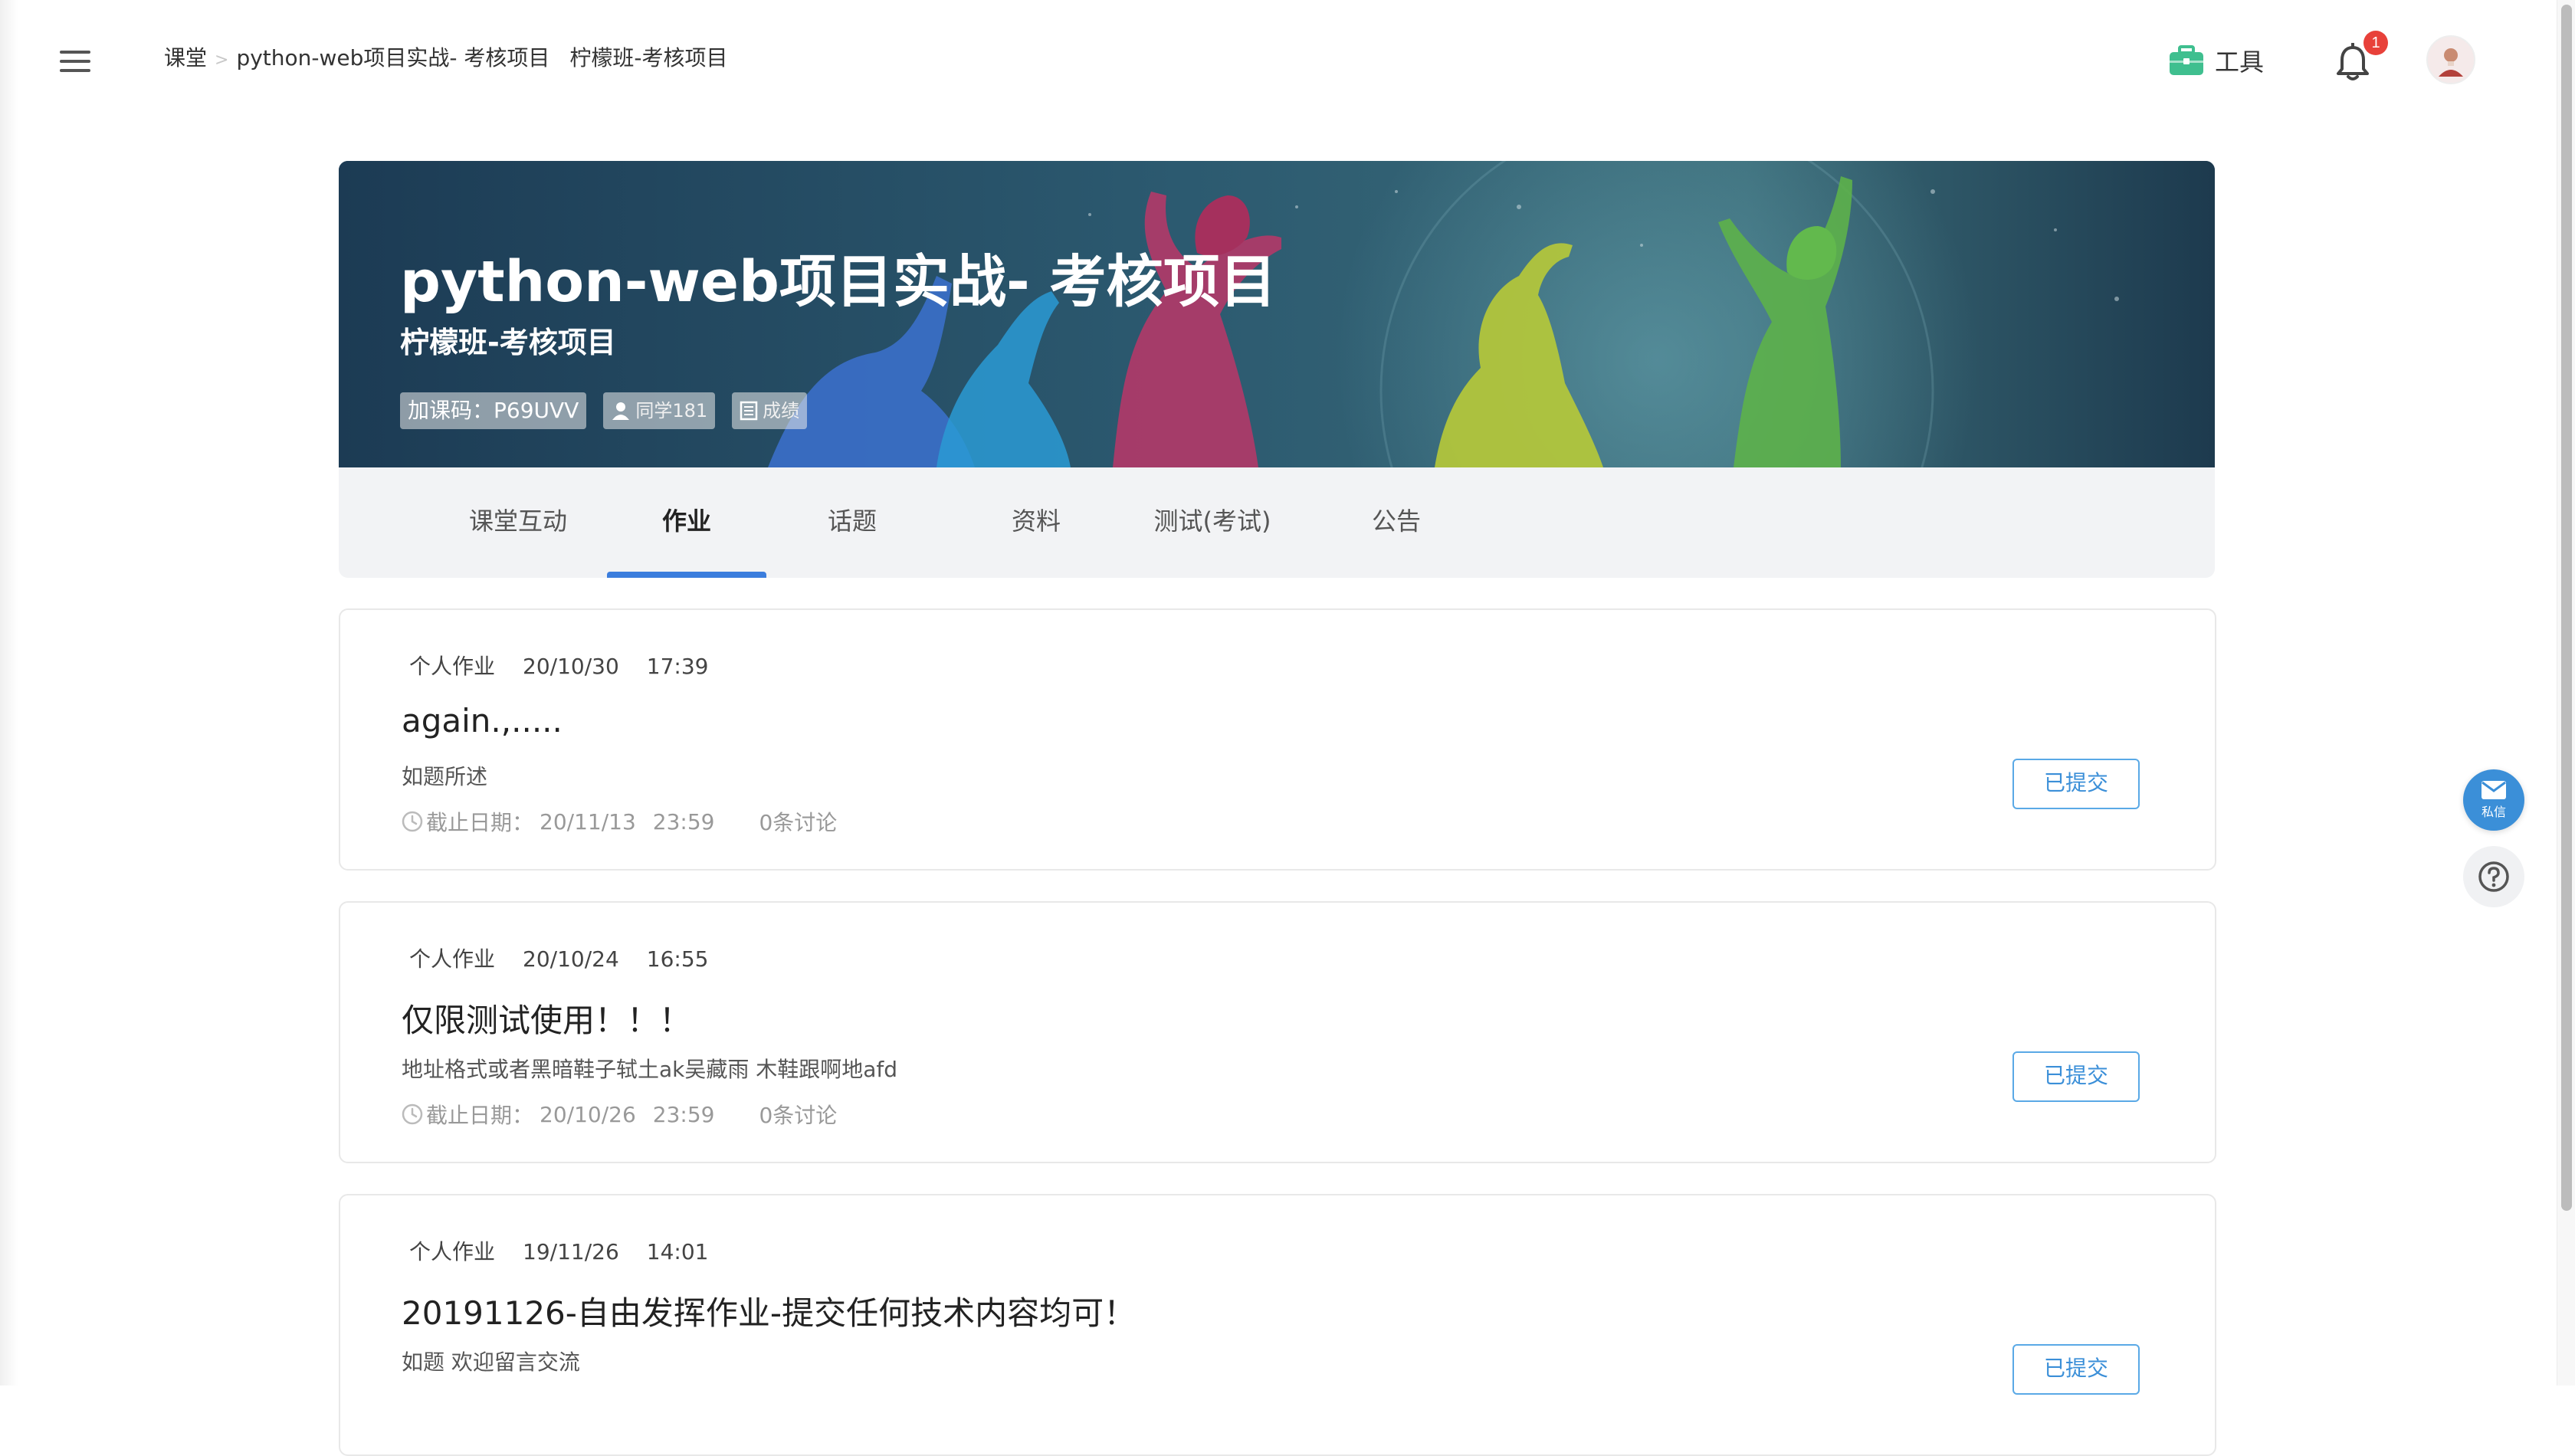 Image resolution: width=2575 pixels, height=1456 pixels. I want to click on tab-homework: 作业, so click(686, 522).